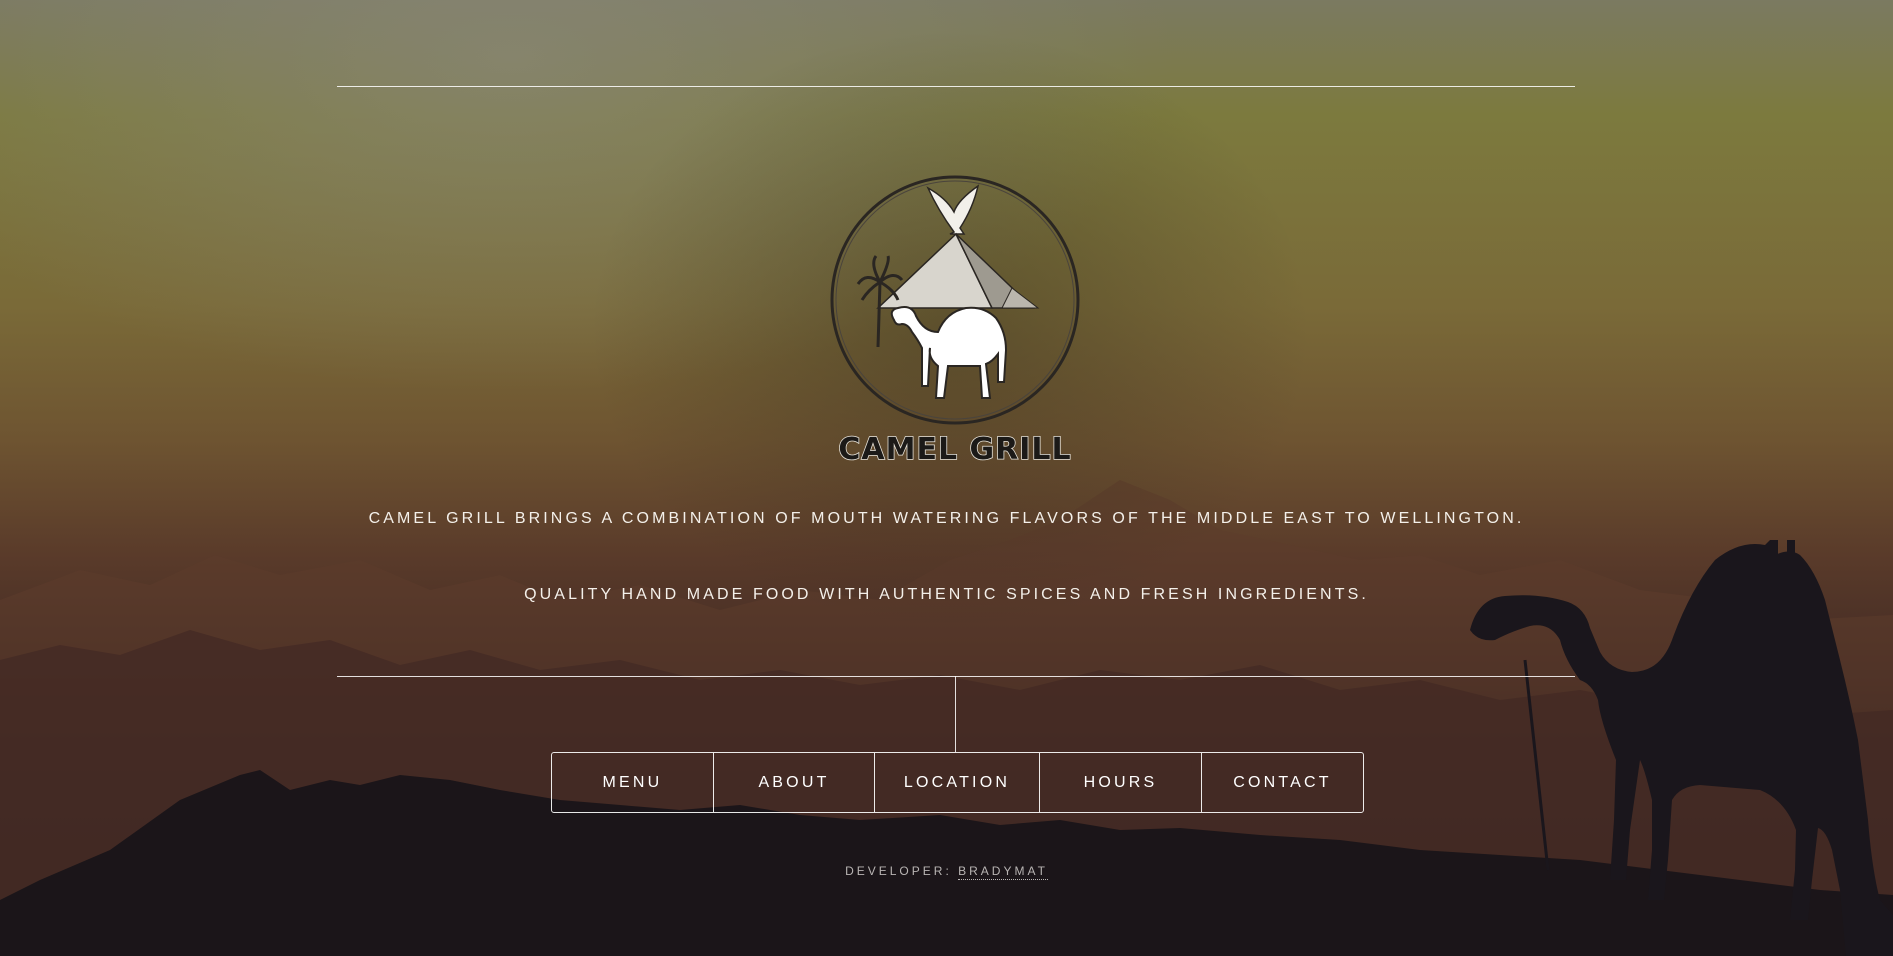 Image resolution: width=1893 pixels, height=956 pixels. I want to click on nav-connector-line, so click(955, 714).